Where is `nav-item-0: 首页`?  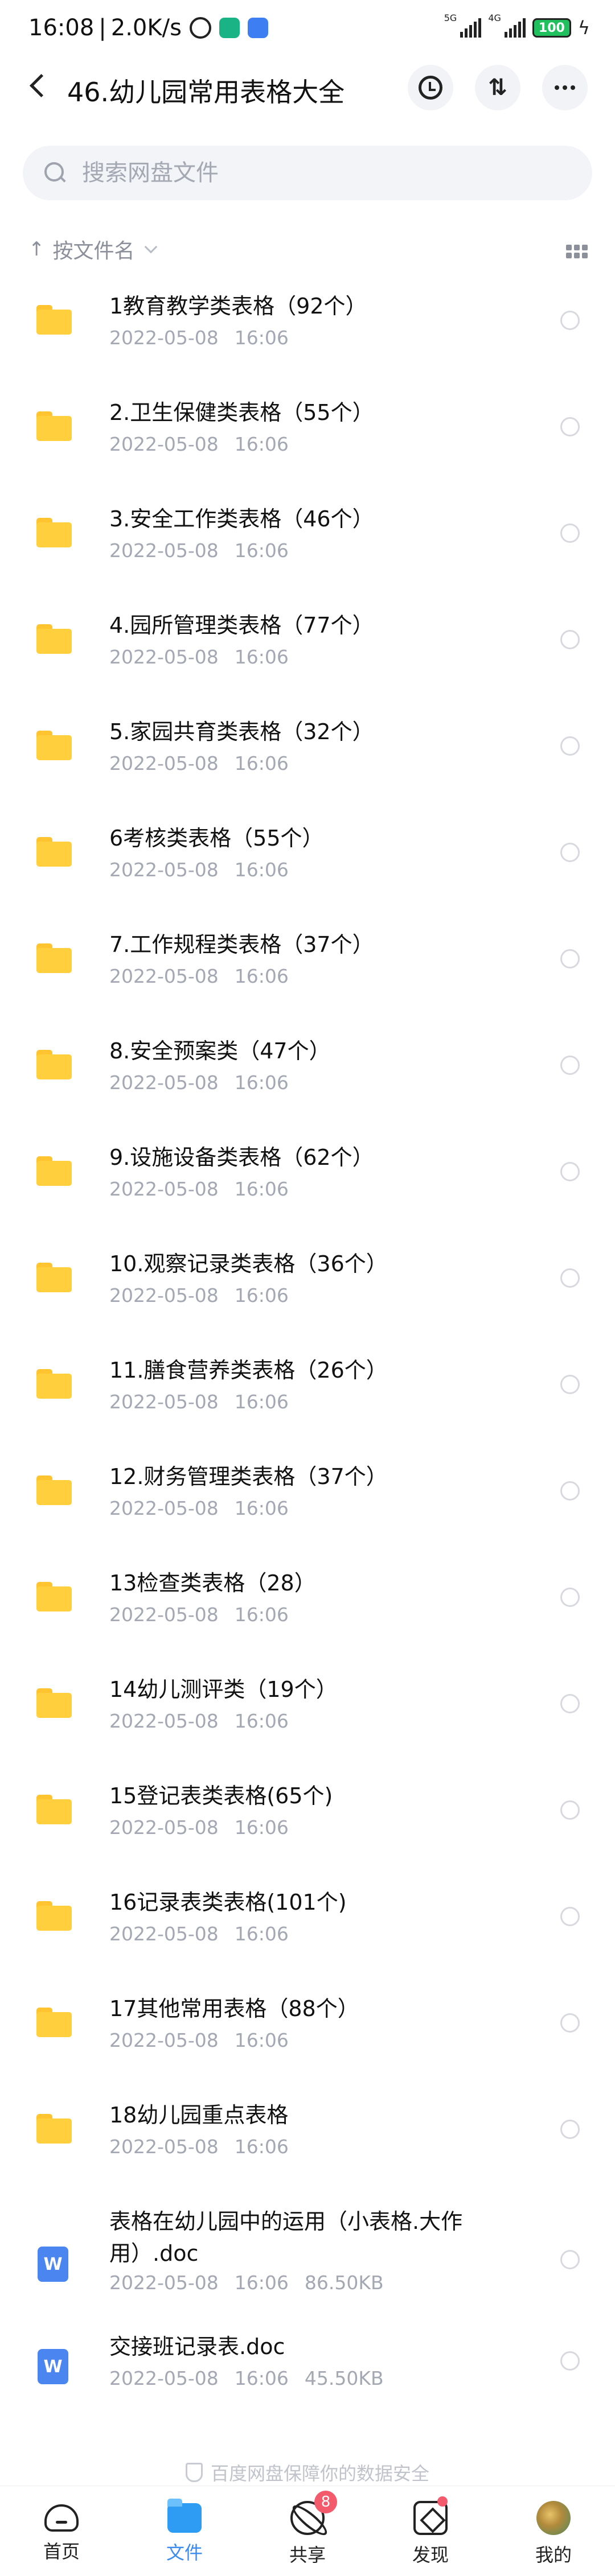 nav-item-0: 首页 is located at coordinates (61, 2531).